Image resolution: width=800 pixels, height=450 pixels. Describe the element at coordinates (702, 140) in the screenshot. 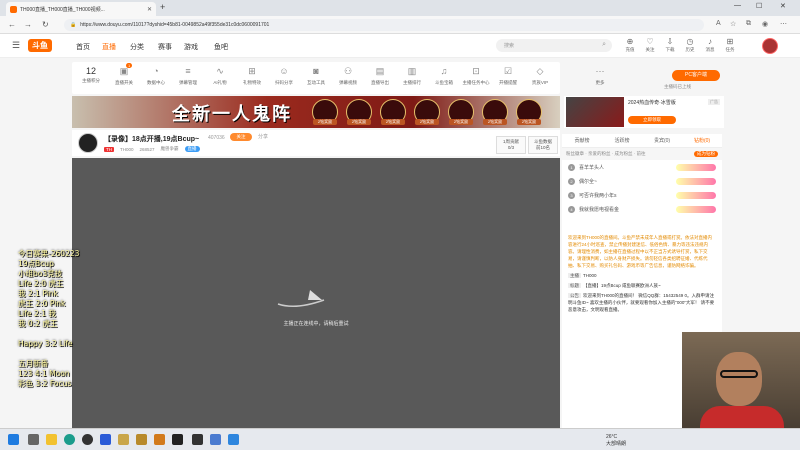

I see `tab-diamond-fans: 钻粉(0)` at that location.